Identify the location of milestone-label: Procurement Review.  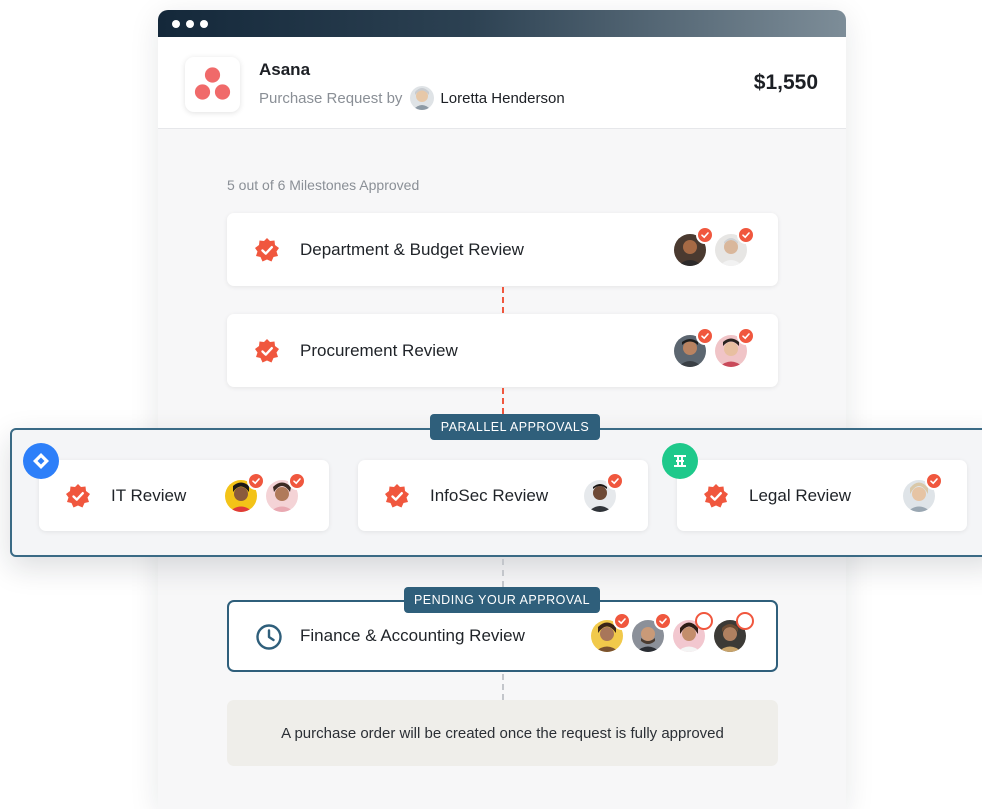
(379, 350).